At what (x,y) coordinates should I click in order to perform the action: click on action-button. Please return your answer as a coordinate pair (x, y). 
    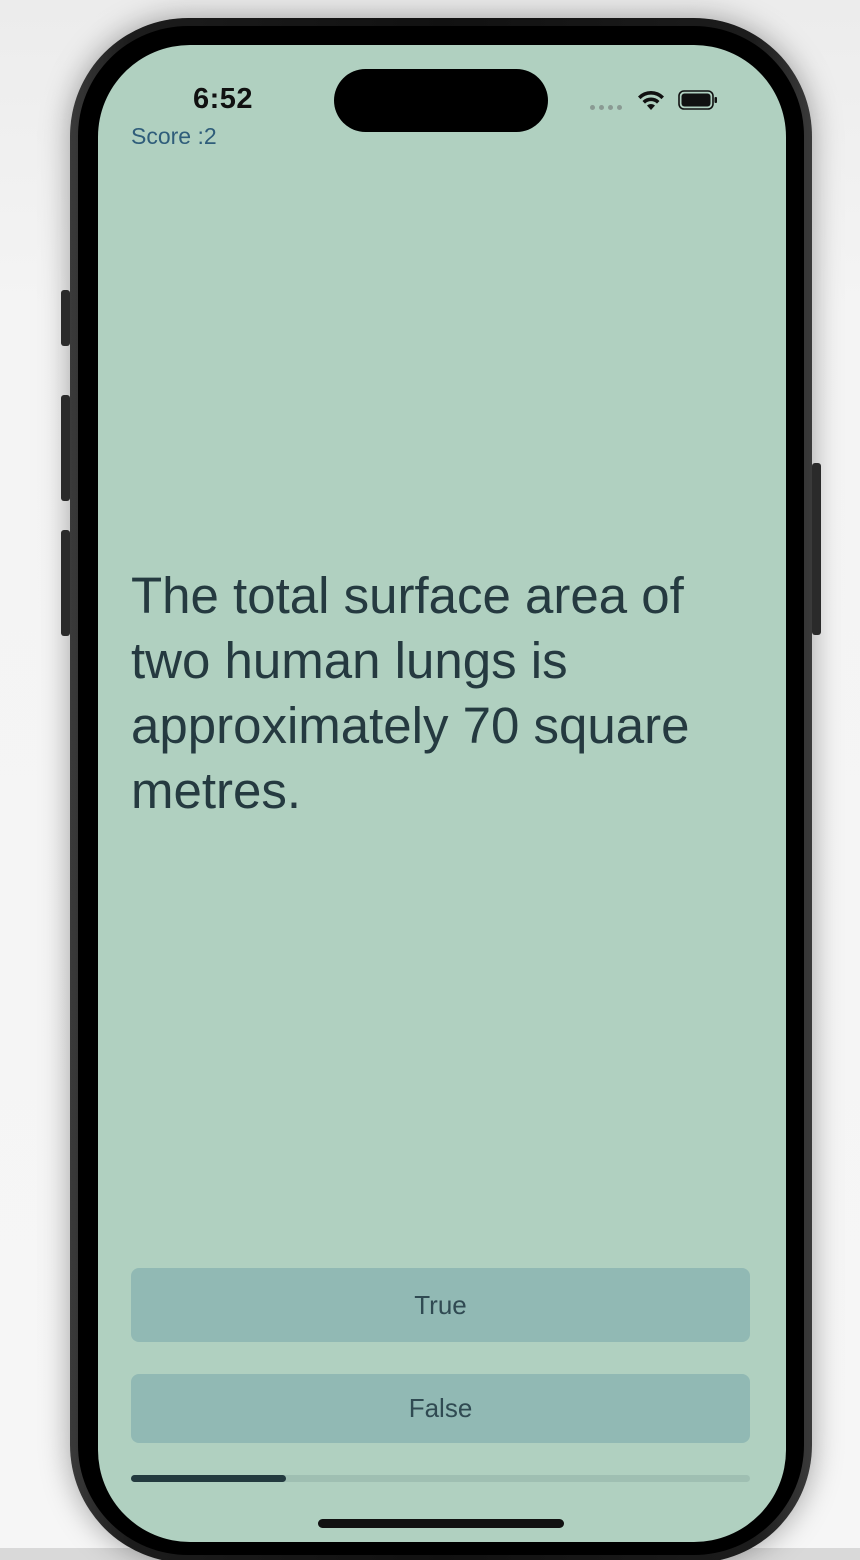
    Looking at the image, I should click on (65, 318).